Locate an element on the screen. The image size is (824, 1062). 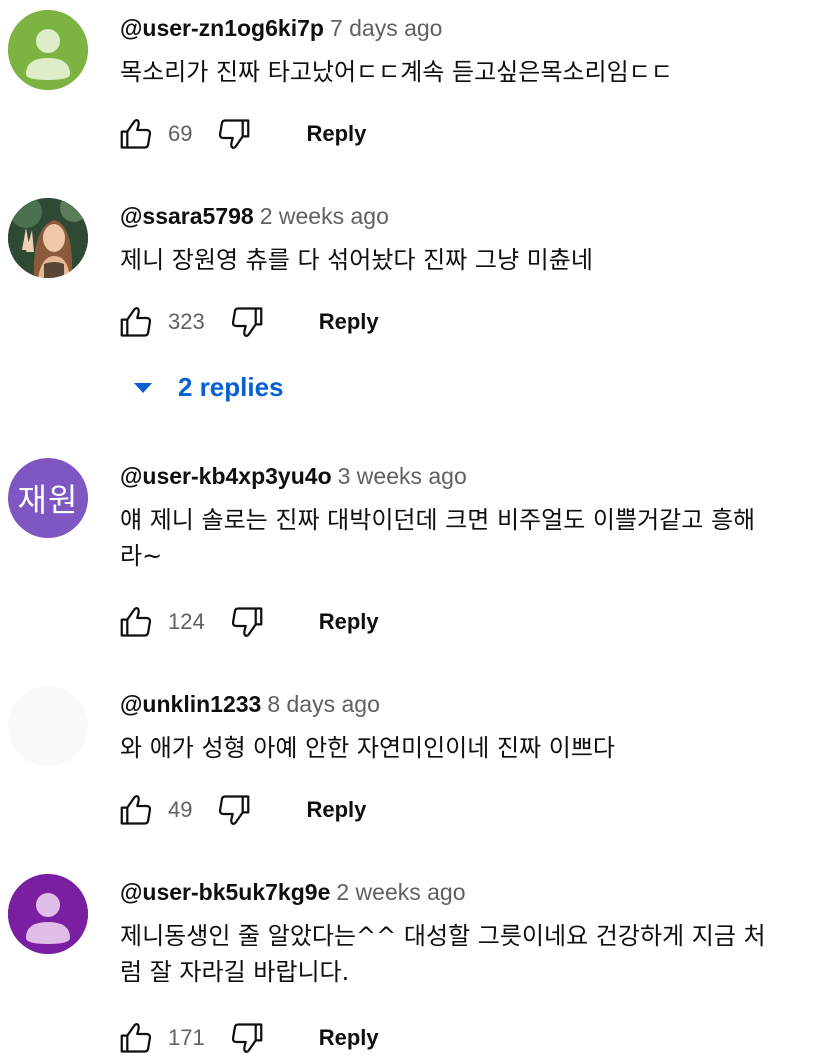
comment-actions: 69 Reply is located at coordinates (241, 134).